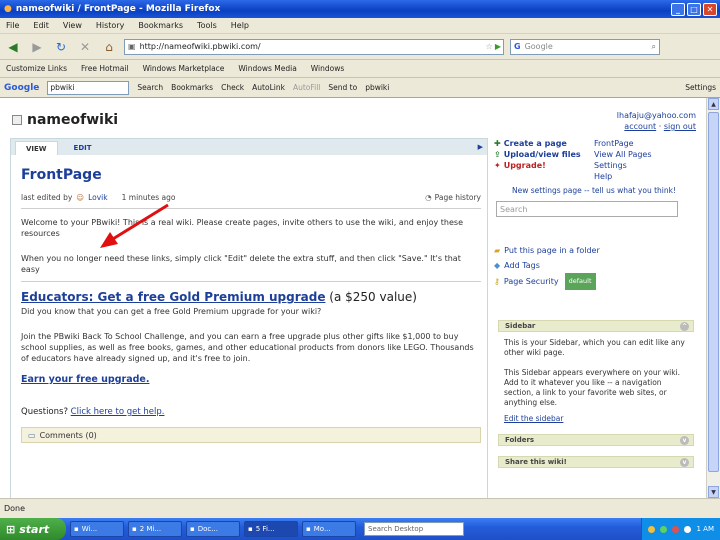  Describe the element at coordinates (150, 87) in the screenshot. I see `gtb-search: Search` at that location.